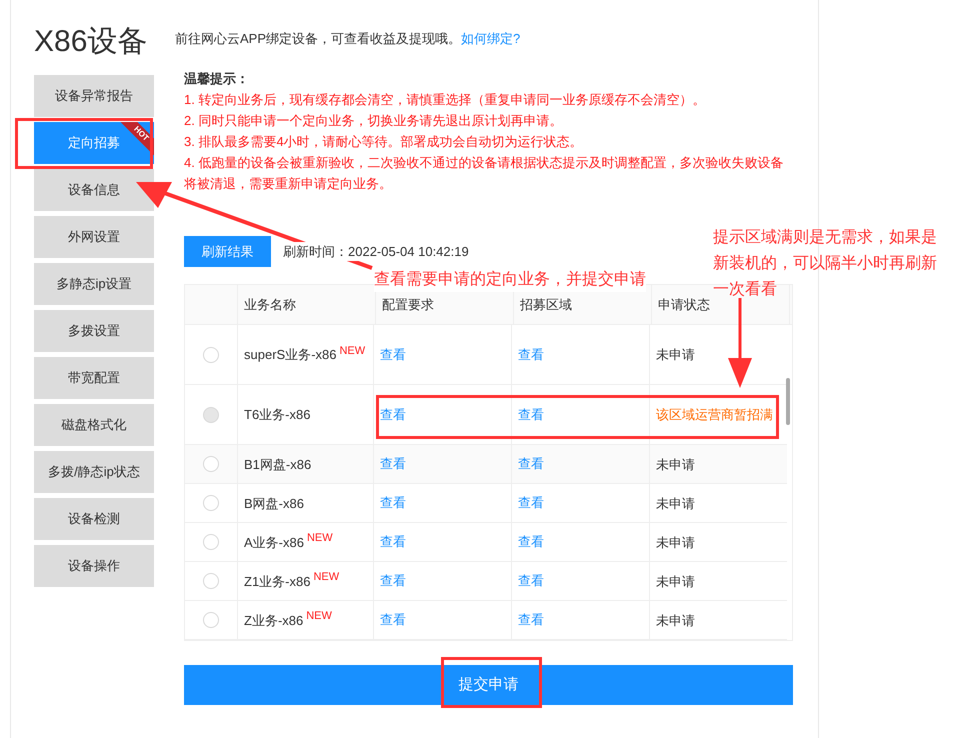  I want to click on service-name: T6业务-x86, so click(277, 414).